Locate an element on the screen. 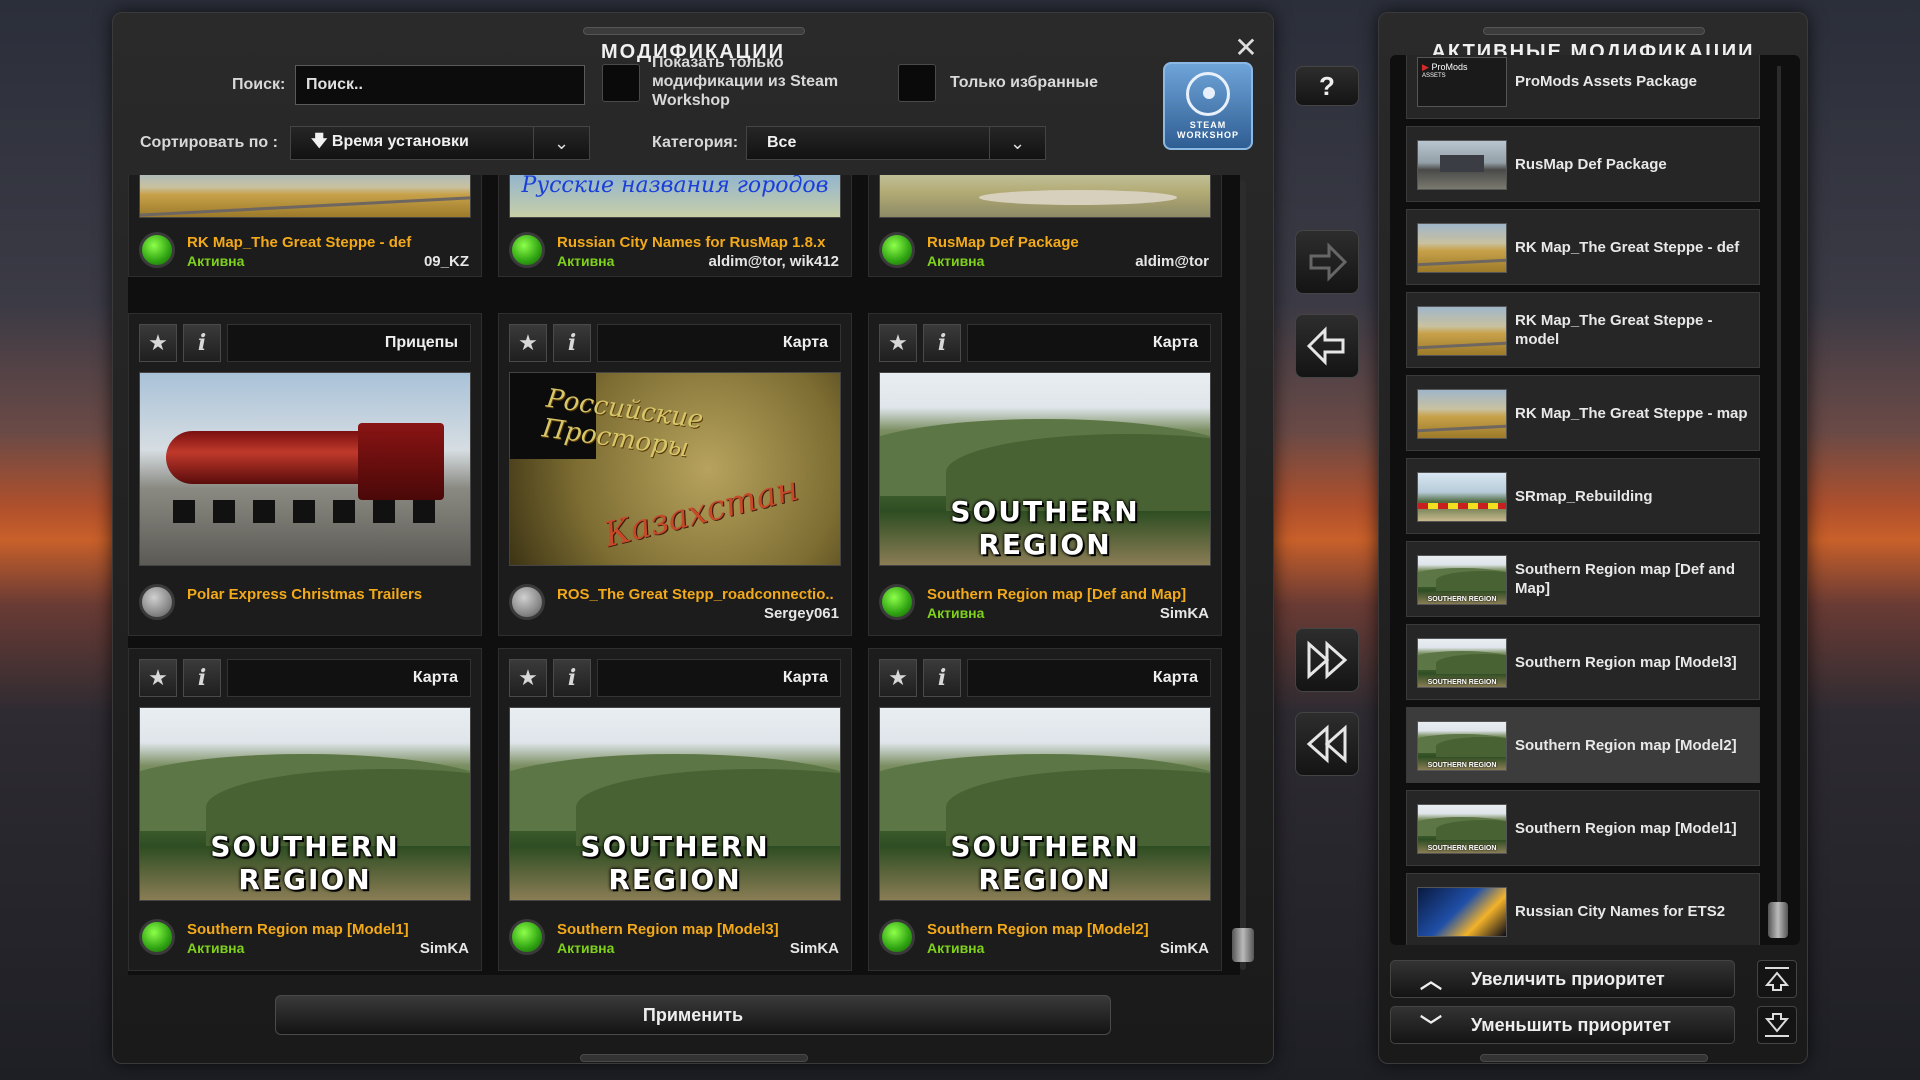 The width and height of the screenshot is (1920, 1080). active-mod-item: RK Map_The Great Steppe - map is located at coordinates (1583, 413).